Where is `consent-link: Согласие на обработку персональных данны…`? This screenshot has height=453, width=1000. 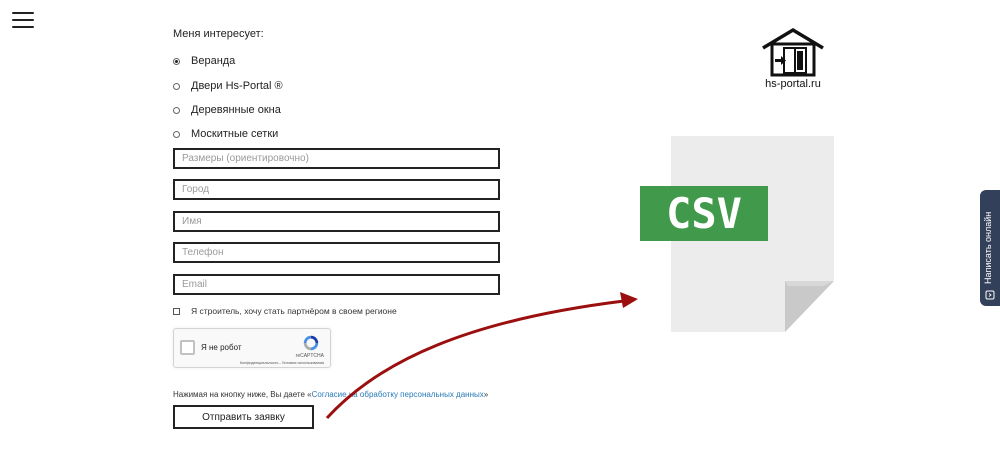 consent-link: Согласие на обработку персональных данны… is located at coordinates (398, 394).